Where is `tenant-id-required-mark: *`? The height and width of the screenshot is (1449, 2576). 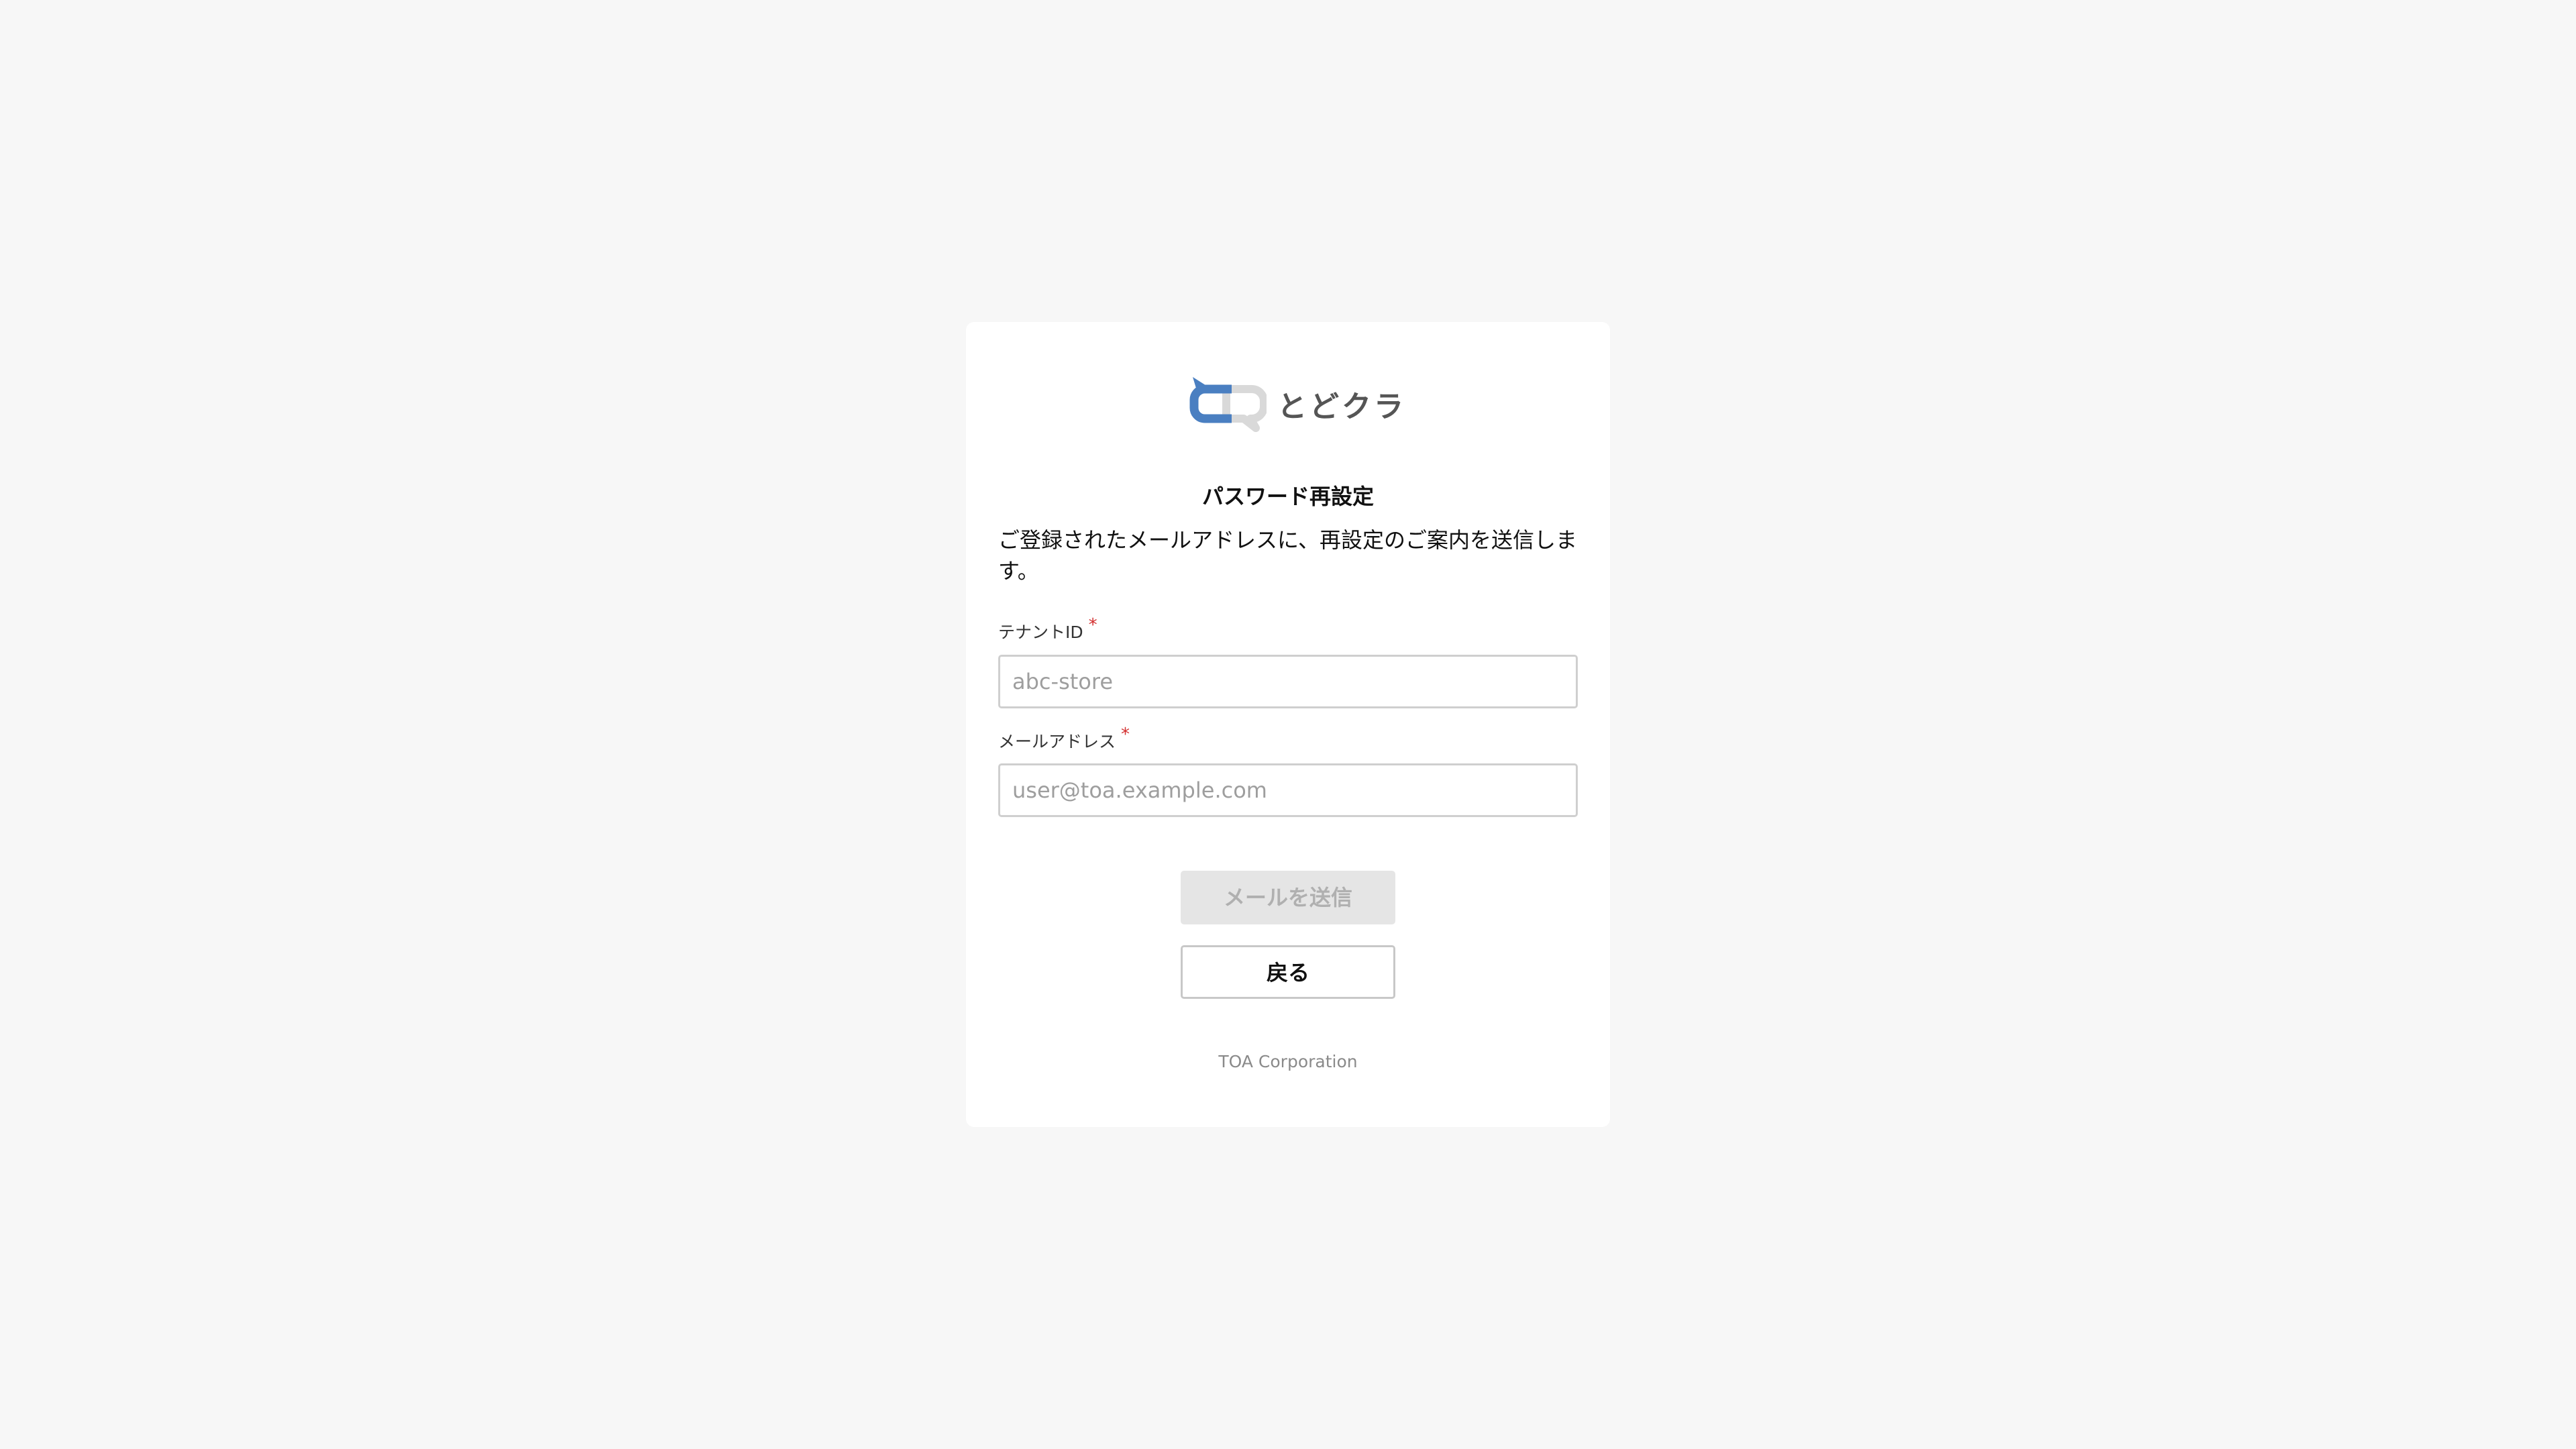 tenant-id-required-mark: * is located at coordinates (1092, 625).